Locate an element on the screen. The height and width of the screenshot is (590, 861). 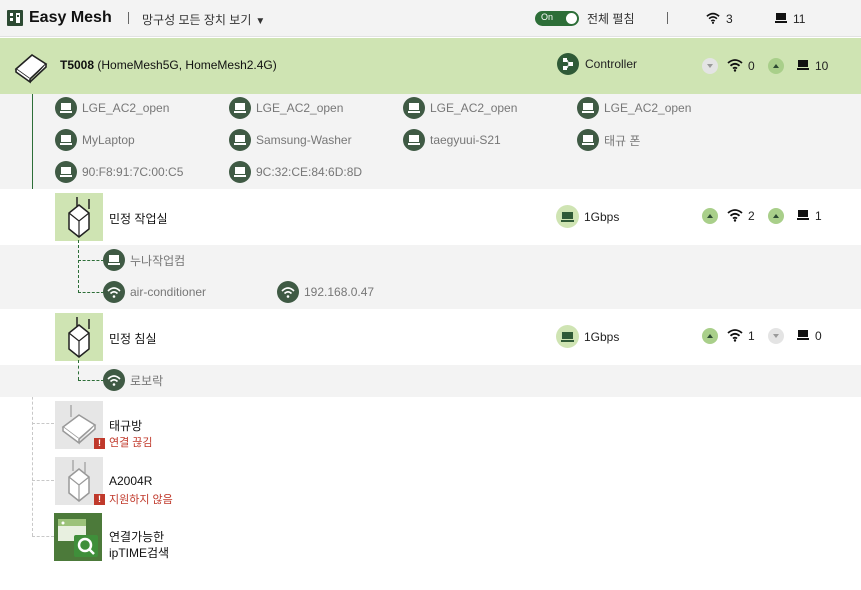
wired-backhaul-icon is located at coordinates (567, 336).